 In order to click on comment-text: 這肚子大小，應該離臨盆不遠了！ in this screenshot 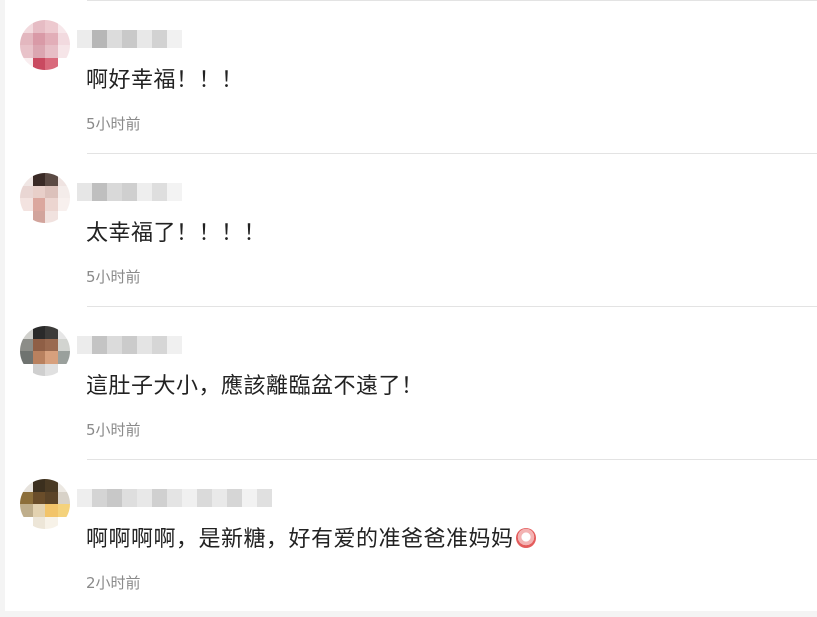, I will do `click(255, 386)`.